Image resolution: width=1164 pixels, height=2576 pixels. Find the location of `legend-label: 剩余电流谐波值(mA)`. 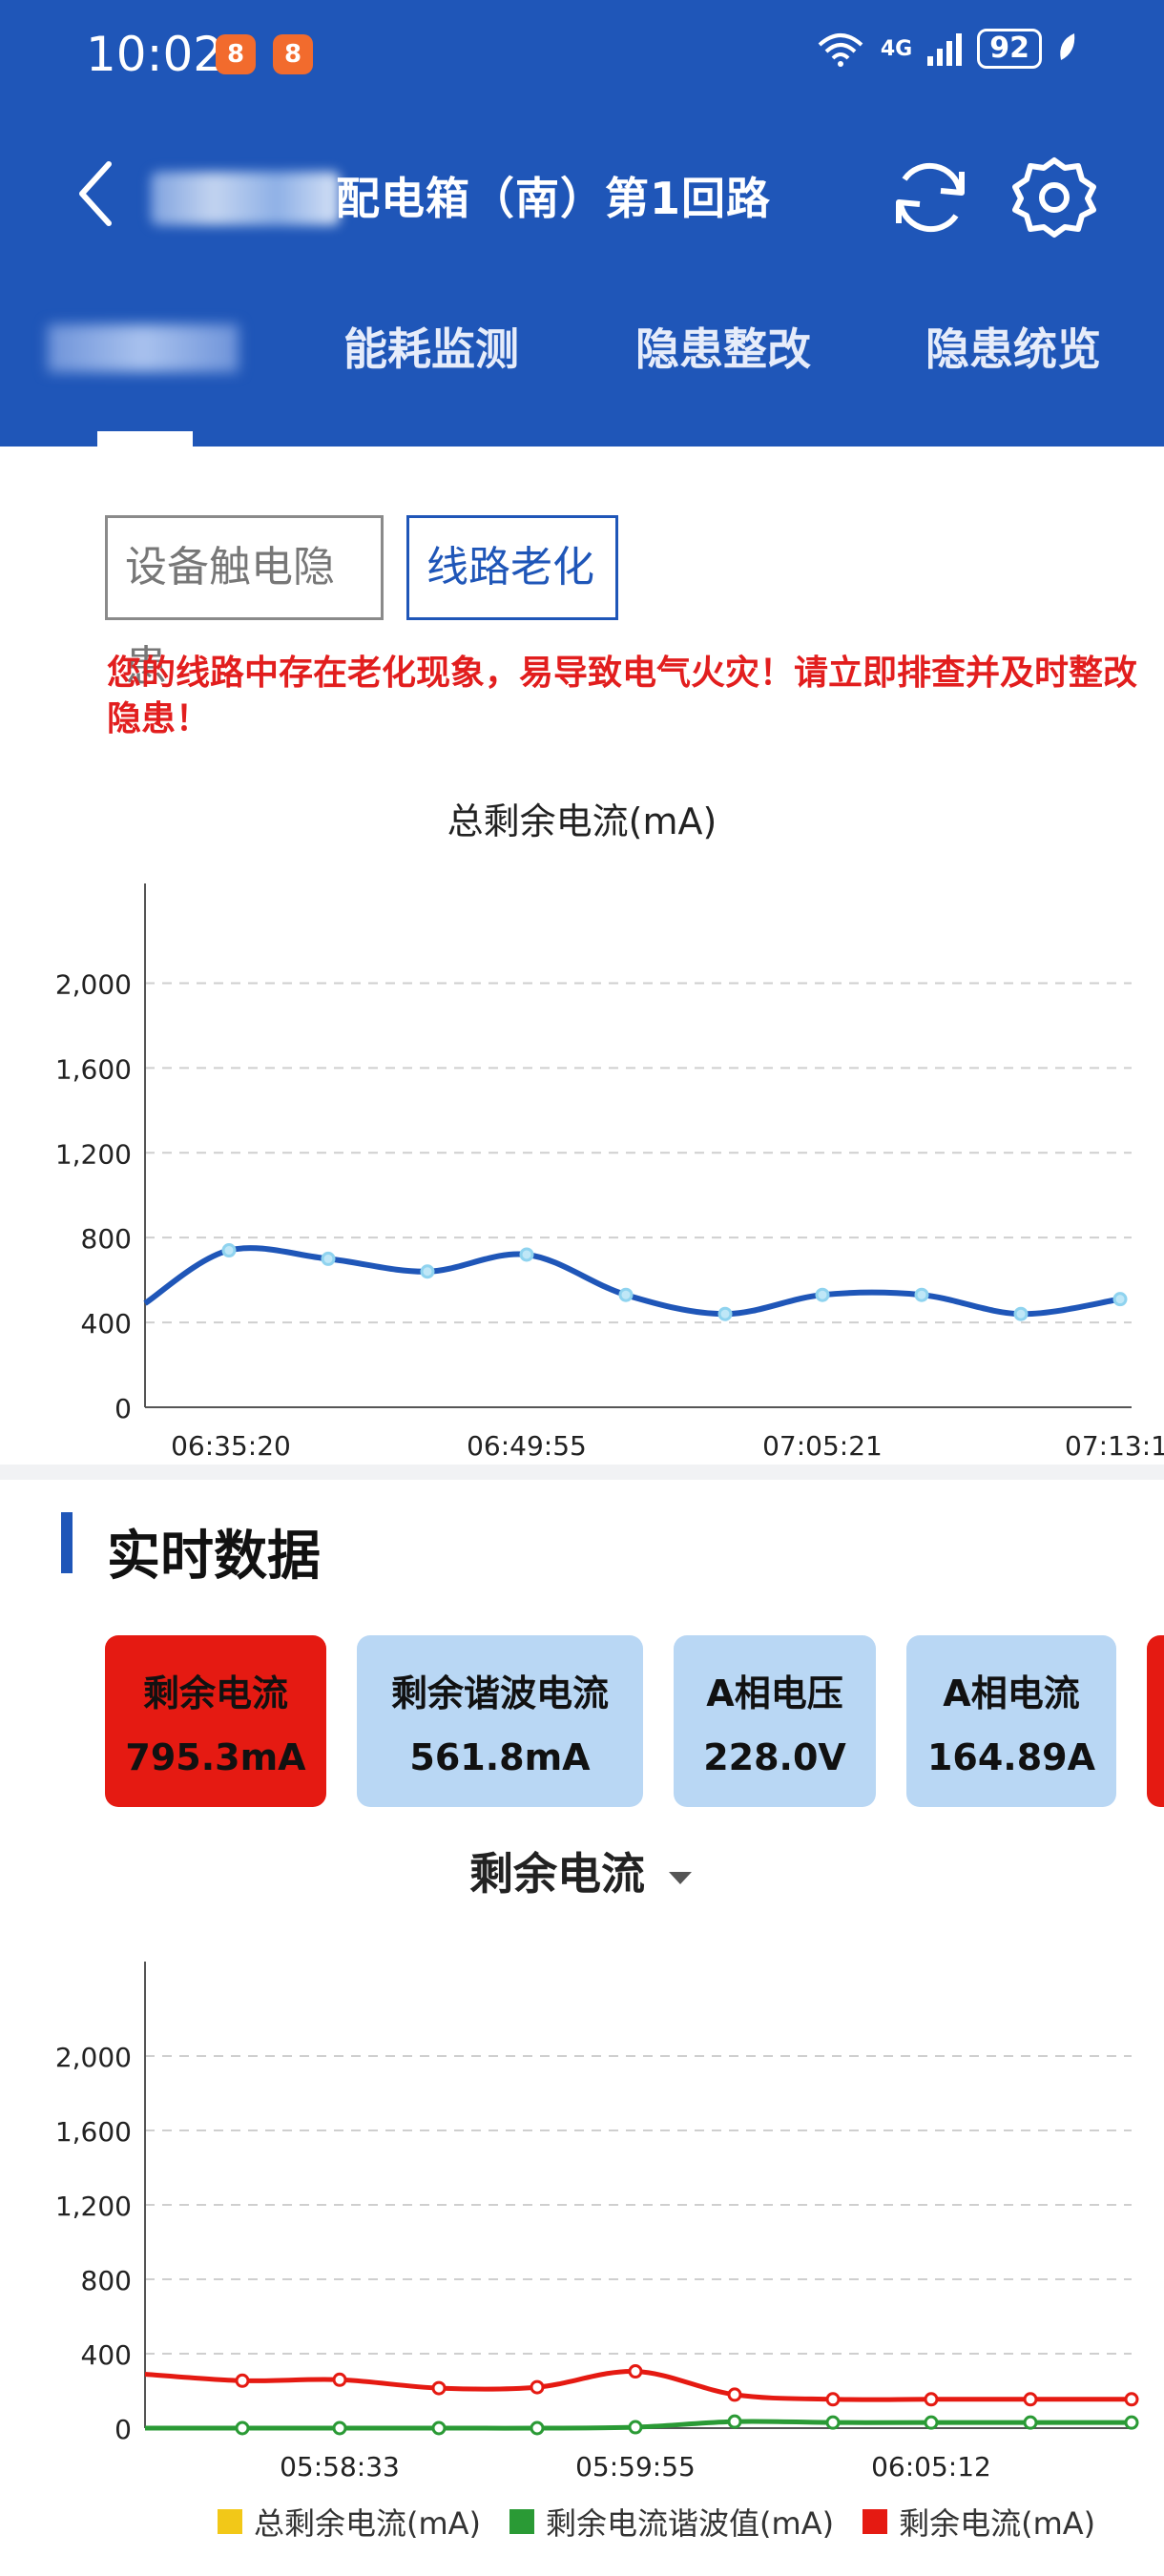

legend-label: 剩余电流谐波值(mA) is located at coordinates (690, 2523).